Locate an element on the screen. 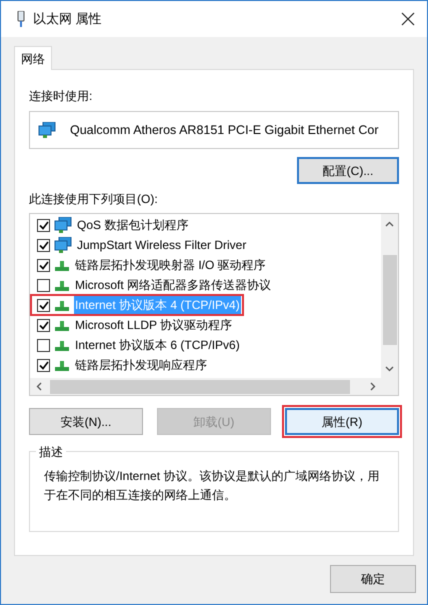 The image size is (428, 605). scroll-left-icon is located at coordinates (39, 386).